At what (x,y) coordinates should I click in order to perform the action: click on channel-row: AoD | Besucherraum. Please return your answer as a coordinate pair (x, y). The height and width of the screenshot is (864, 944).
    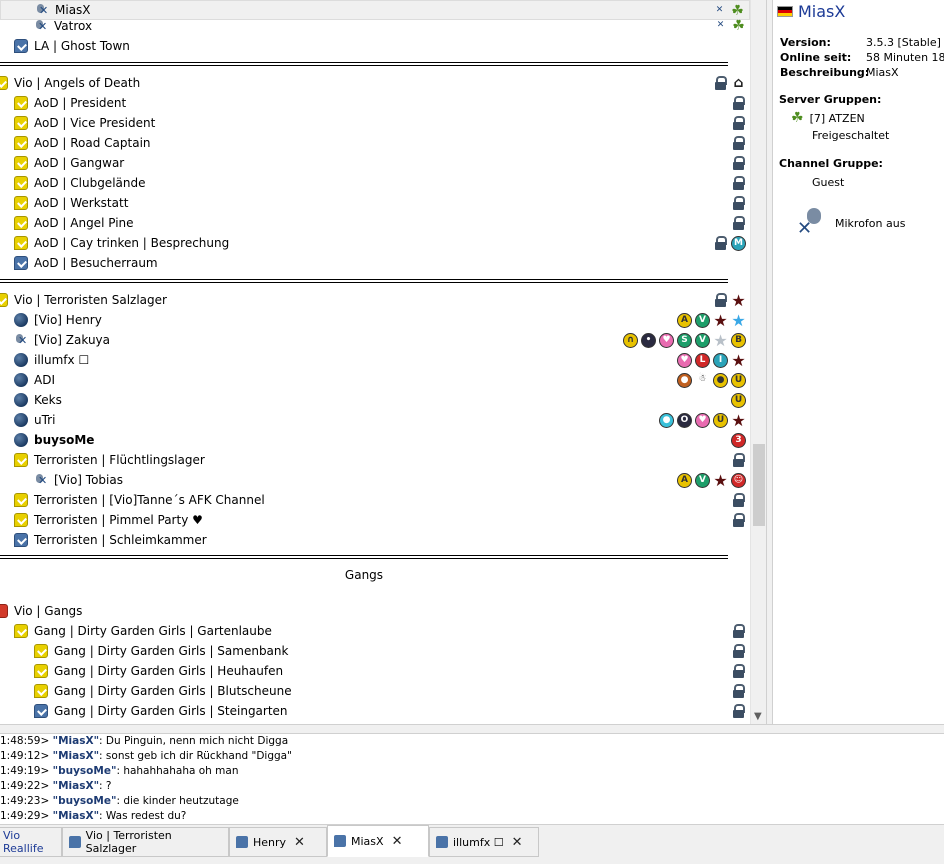
    Looking at the image, I should click on (375, 263).